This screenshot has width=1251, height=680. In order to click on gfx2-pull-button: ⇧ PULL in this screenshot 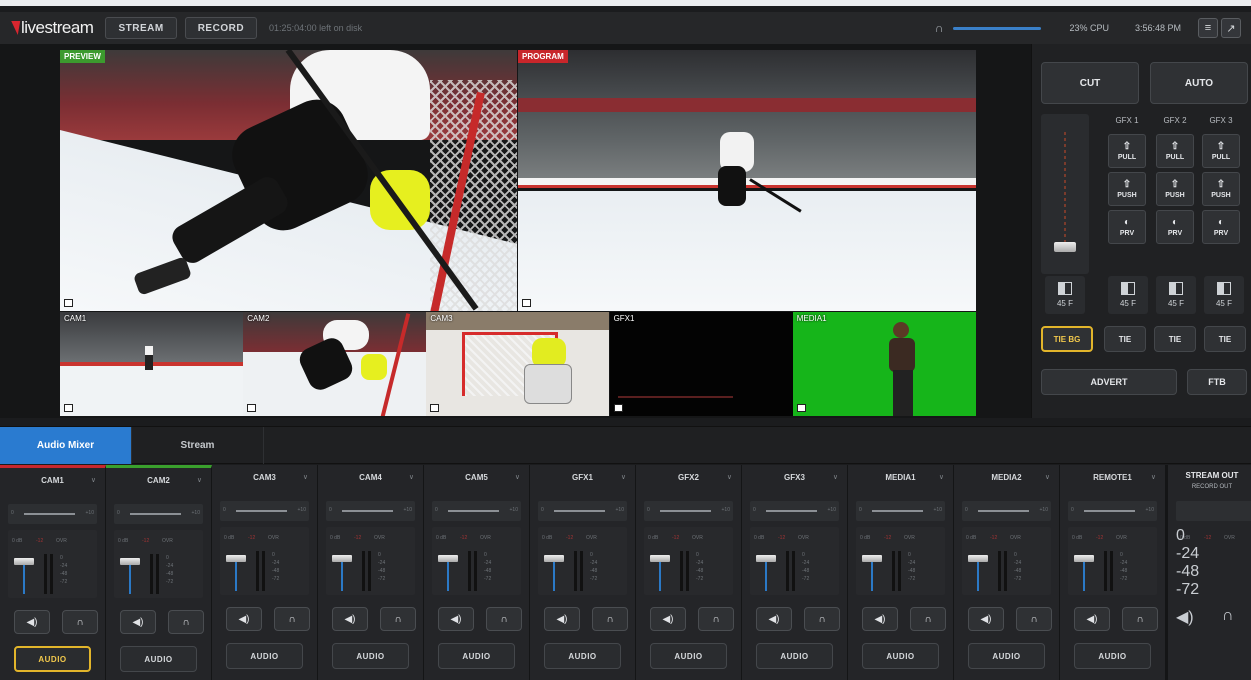, I will do `click(1175, 151)`.